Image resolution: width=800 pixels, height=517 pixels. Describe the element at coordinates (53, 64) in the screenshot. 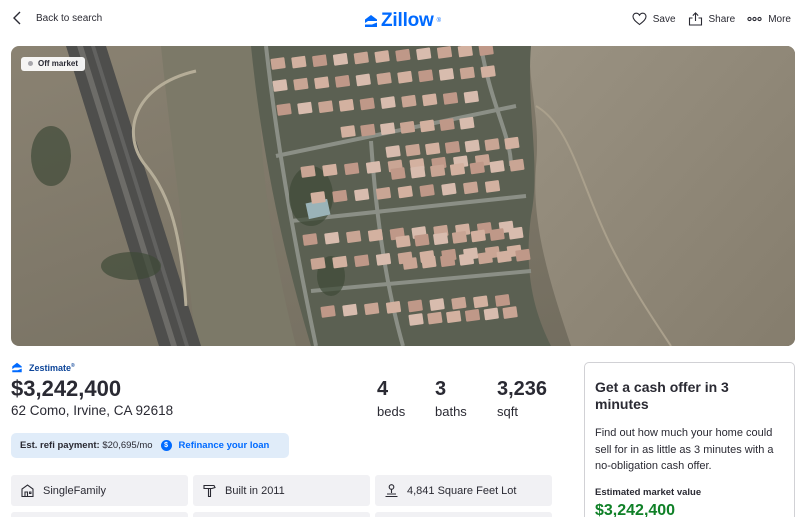

I see `off-market-badge: Off market` at that location.